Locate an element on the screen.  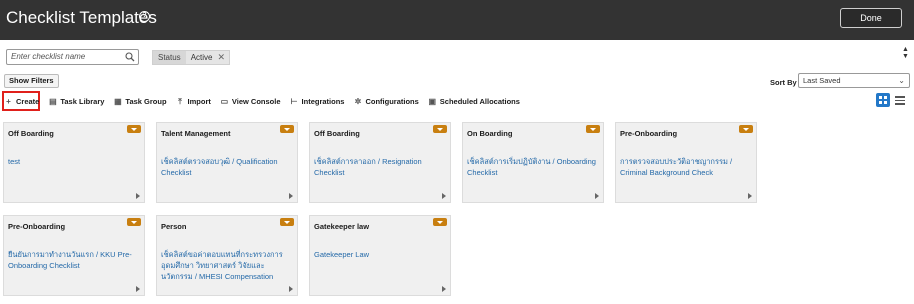
plus-icon: + is located at coordinates (8, 101).